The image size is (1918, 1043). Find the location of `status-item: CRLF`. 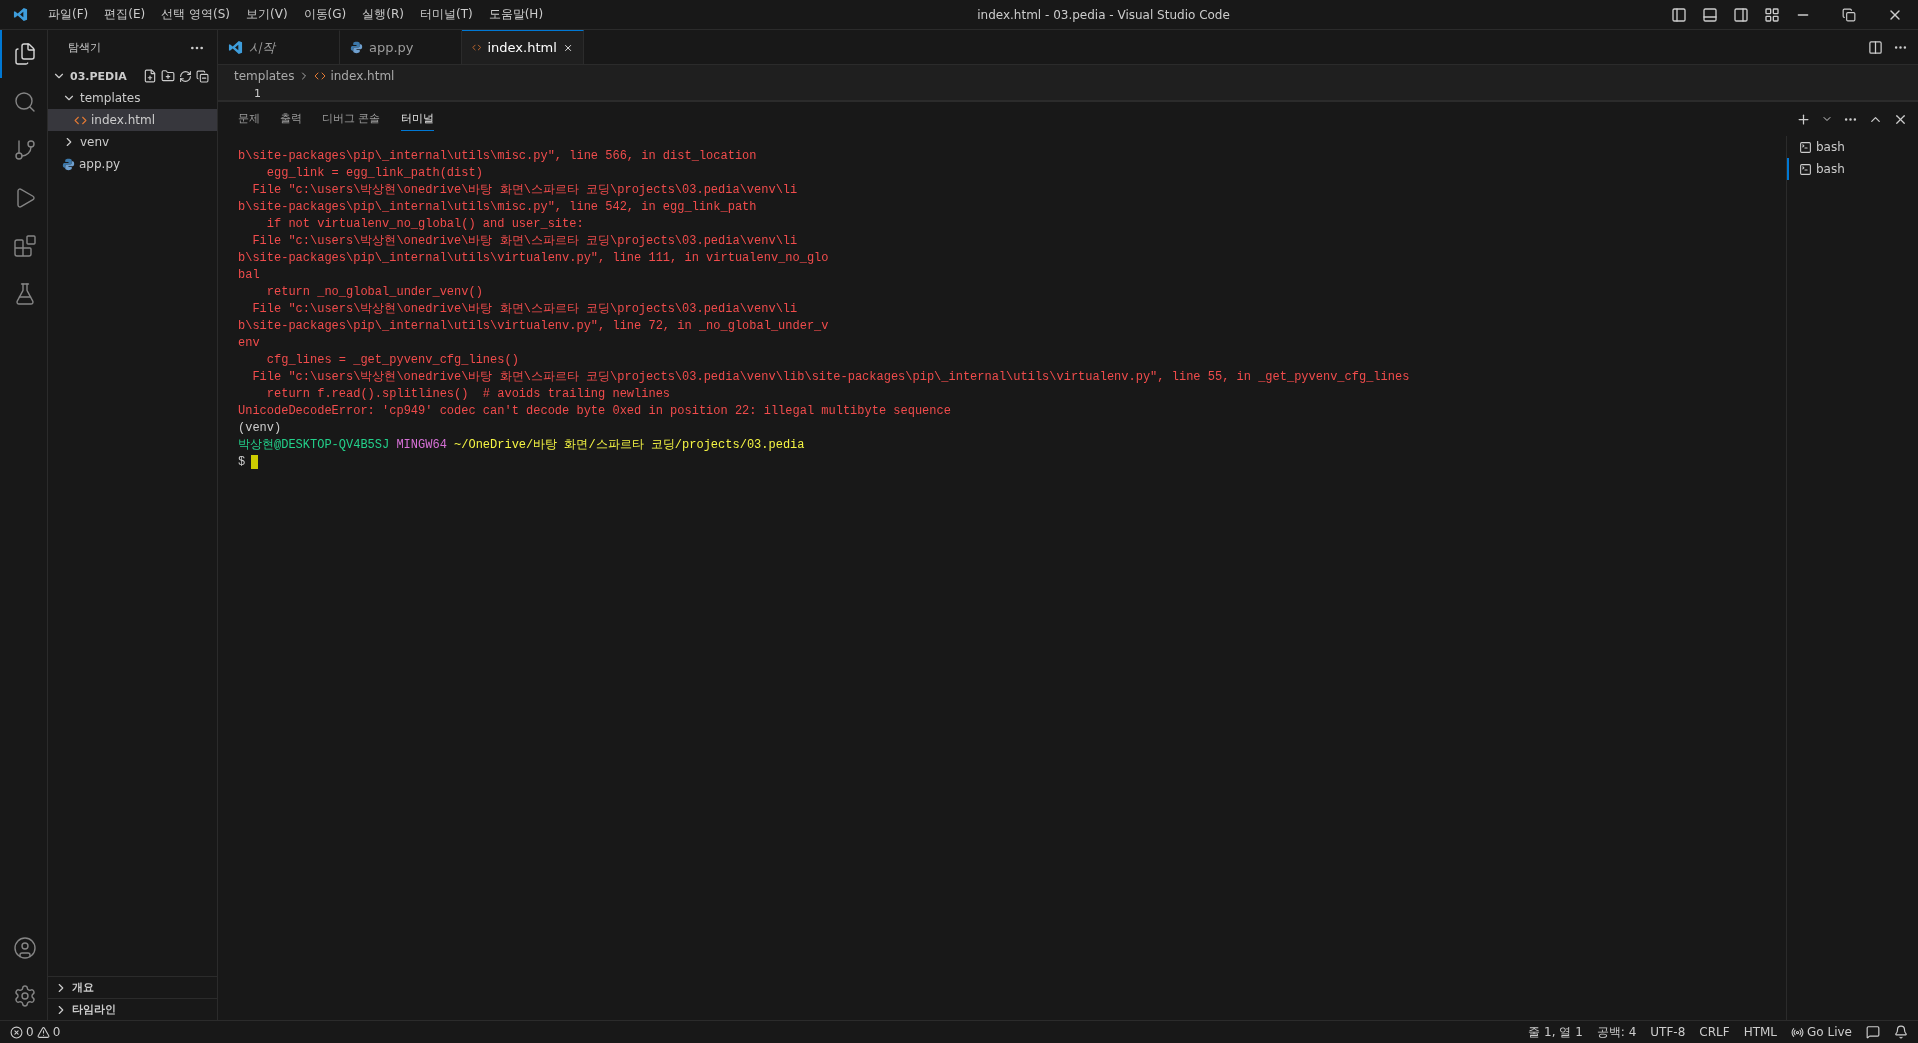

status-item: CRLF is located at coordinates (1714, 1032).